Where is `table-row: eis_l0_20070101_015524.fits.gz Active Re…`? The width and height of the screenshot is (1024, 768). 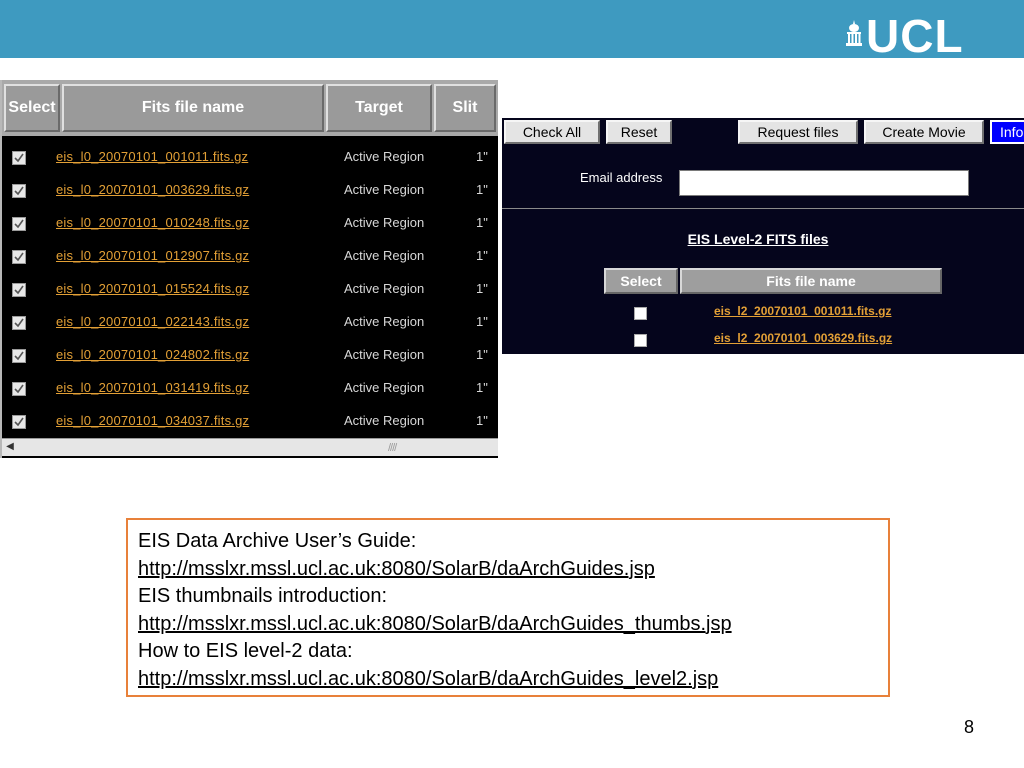 table-row: eis_l0_20070101_015524.fits.gz Active Re… is located at coordinates (250, 288).